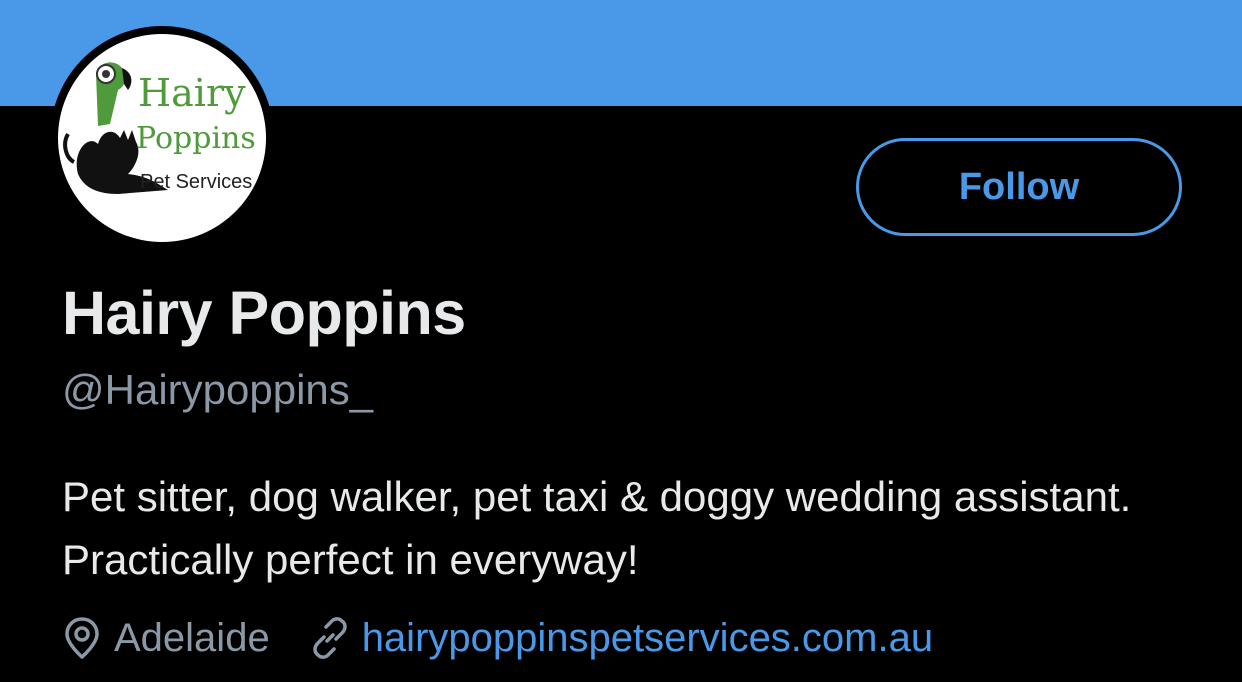 The width and height of the screenshot is (1242, 682). Describe the element at coordinates (127, 79) in the screenshot. I see `parrot-beak-shape` at that location.